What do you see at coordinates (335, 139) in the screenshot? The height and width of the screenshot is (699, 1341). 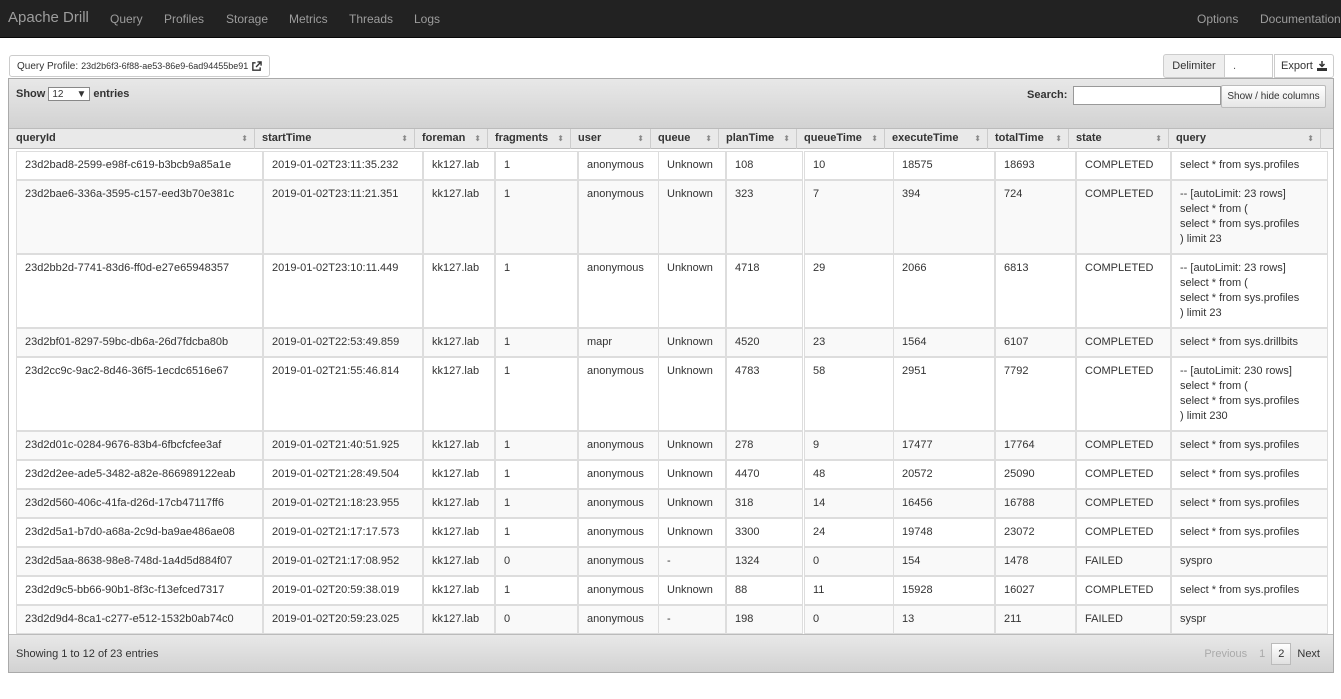 I see `column-header-starttime: startTime ⬍` at bounding box center [335, 139].